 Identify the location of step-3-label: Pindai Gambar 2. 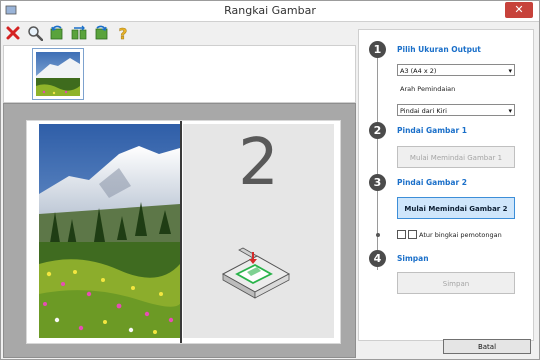
(432, 182).